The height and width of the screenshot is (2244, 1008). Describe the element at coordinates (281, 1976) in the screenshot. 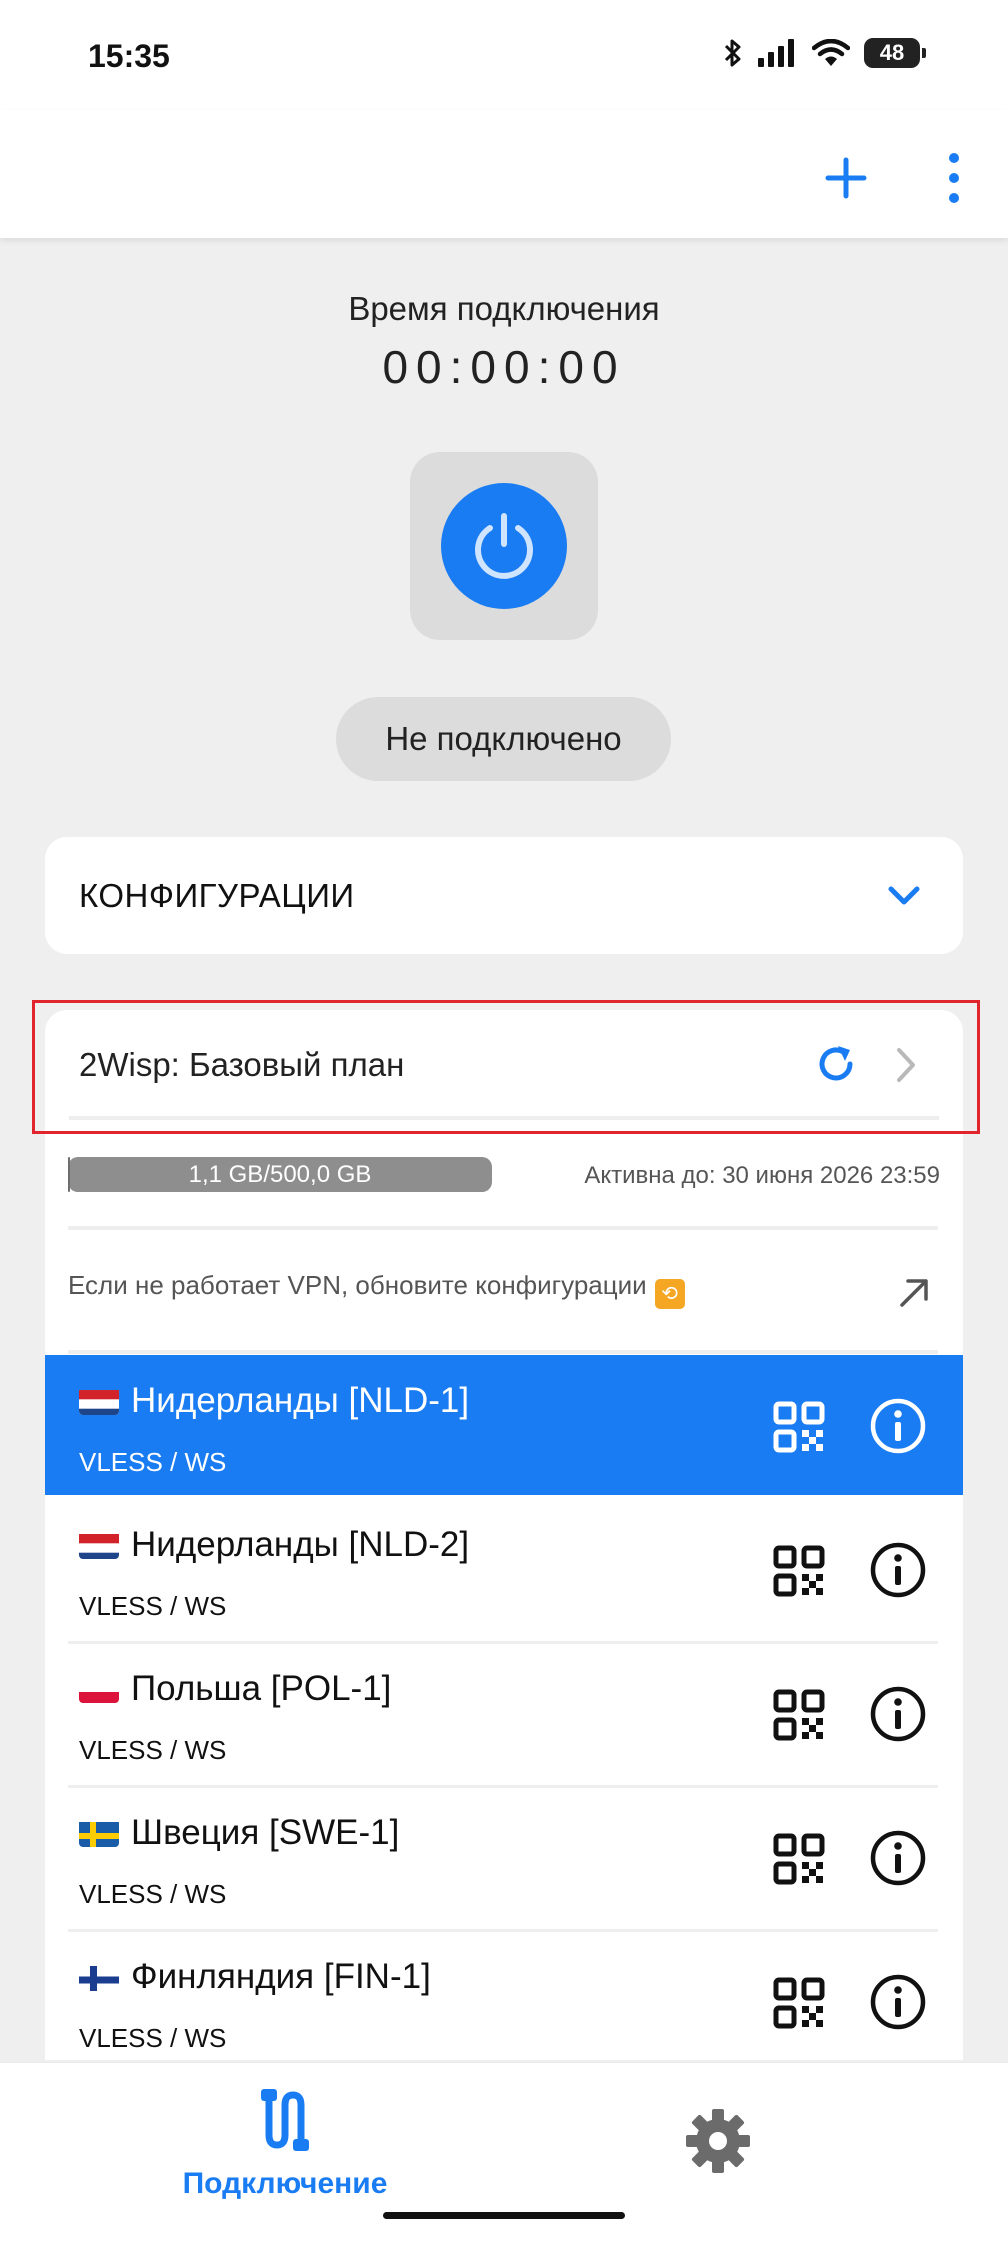

I see `server-name-text: Финляндия [FIN-1]` at that location.